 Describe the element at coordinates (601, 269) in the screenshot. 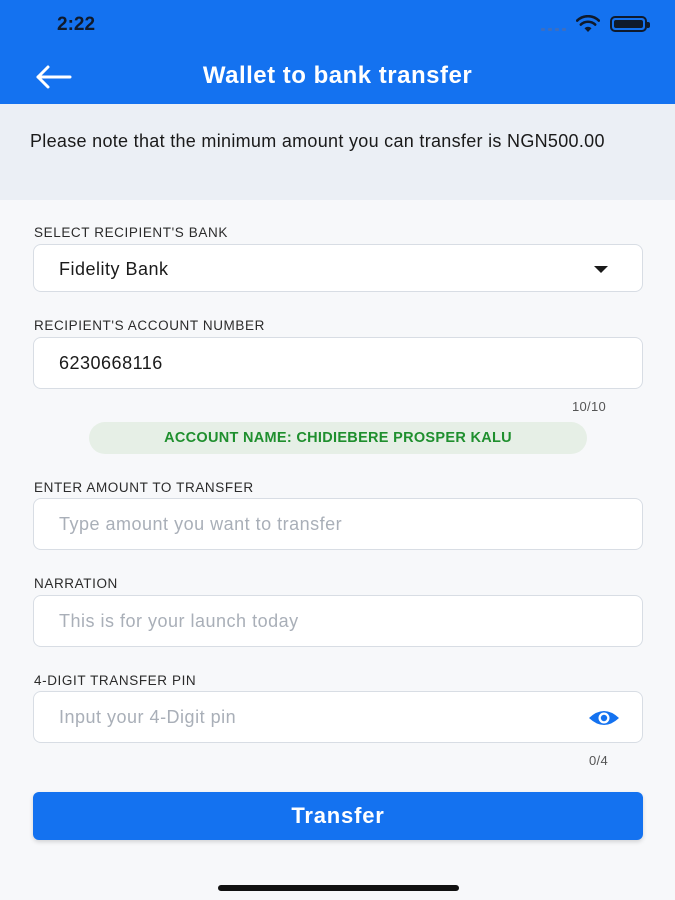

I see `dropdown-arrow-icon` at that location.